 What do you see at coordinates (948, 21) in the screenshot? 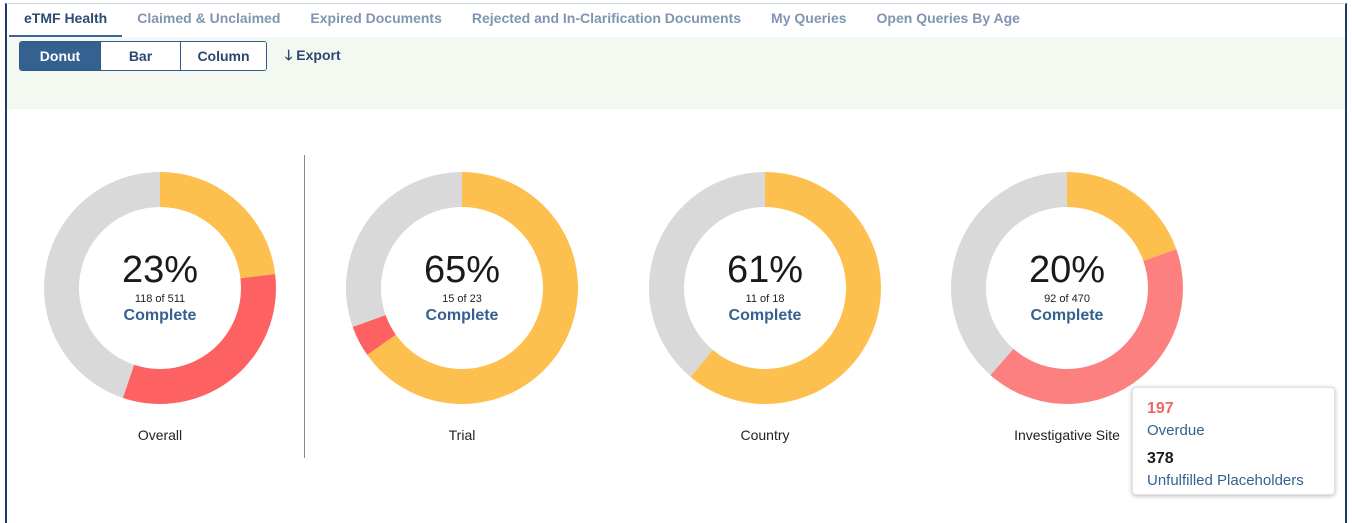
I see `tab-open-queries-by-age: Open Queries By Age` at bounding box center [948, 21].